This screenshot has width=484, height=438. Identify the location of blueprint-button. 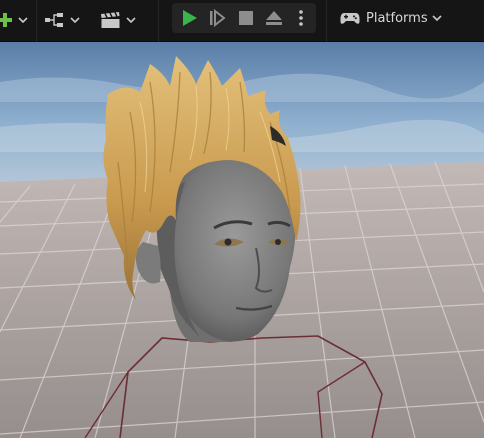
(63, 20).